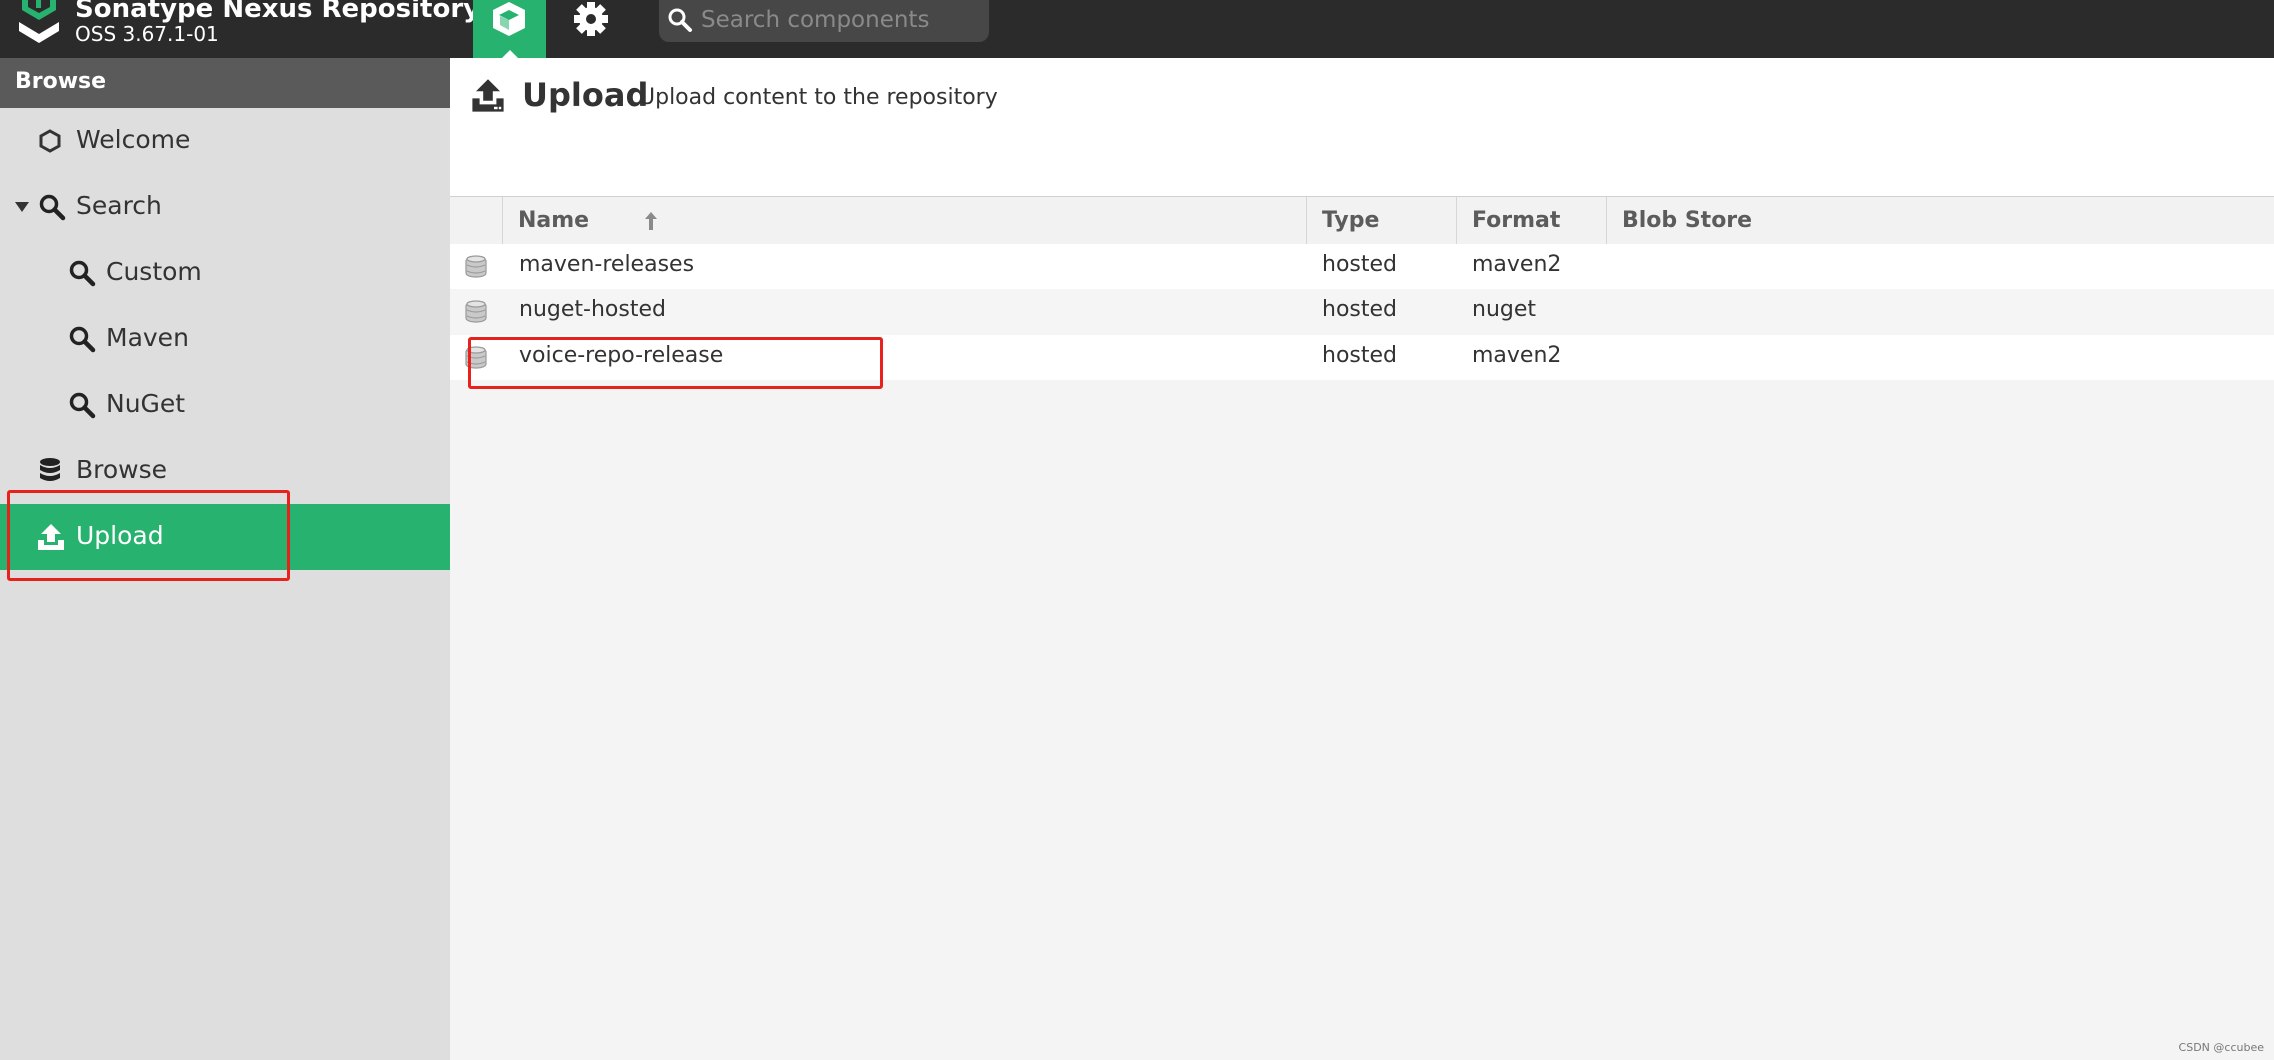 The width and height of the screenshot is (2274, 1060). I want to click on sidebar-item-label: Search, so click(119, 205).